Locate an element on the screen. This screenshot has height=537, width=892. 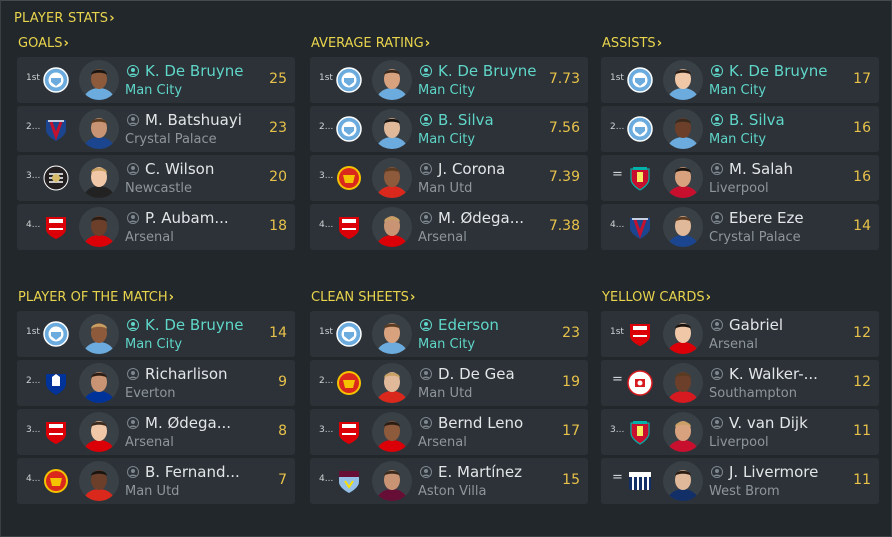
category-title-link: AVERAGE RATING› is located at coordinates (449, 44).